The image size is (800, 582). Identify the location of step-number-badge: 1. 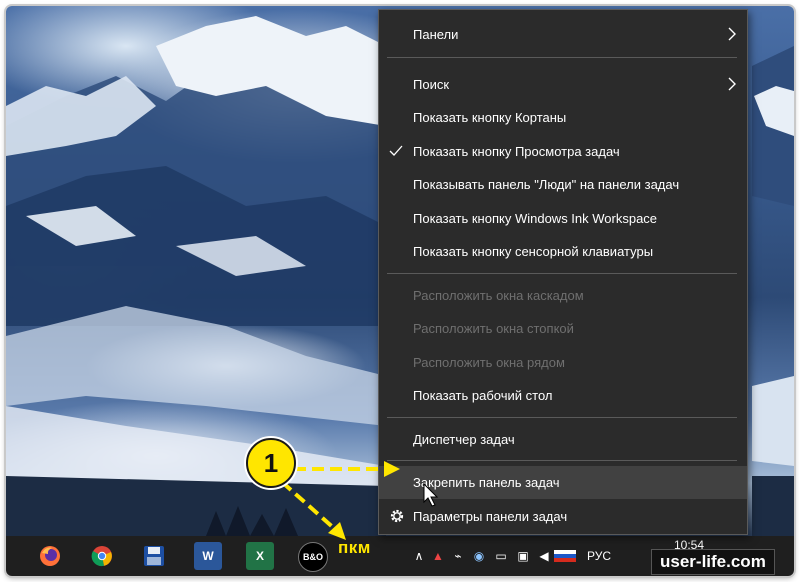
(271, 463).